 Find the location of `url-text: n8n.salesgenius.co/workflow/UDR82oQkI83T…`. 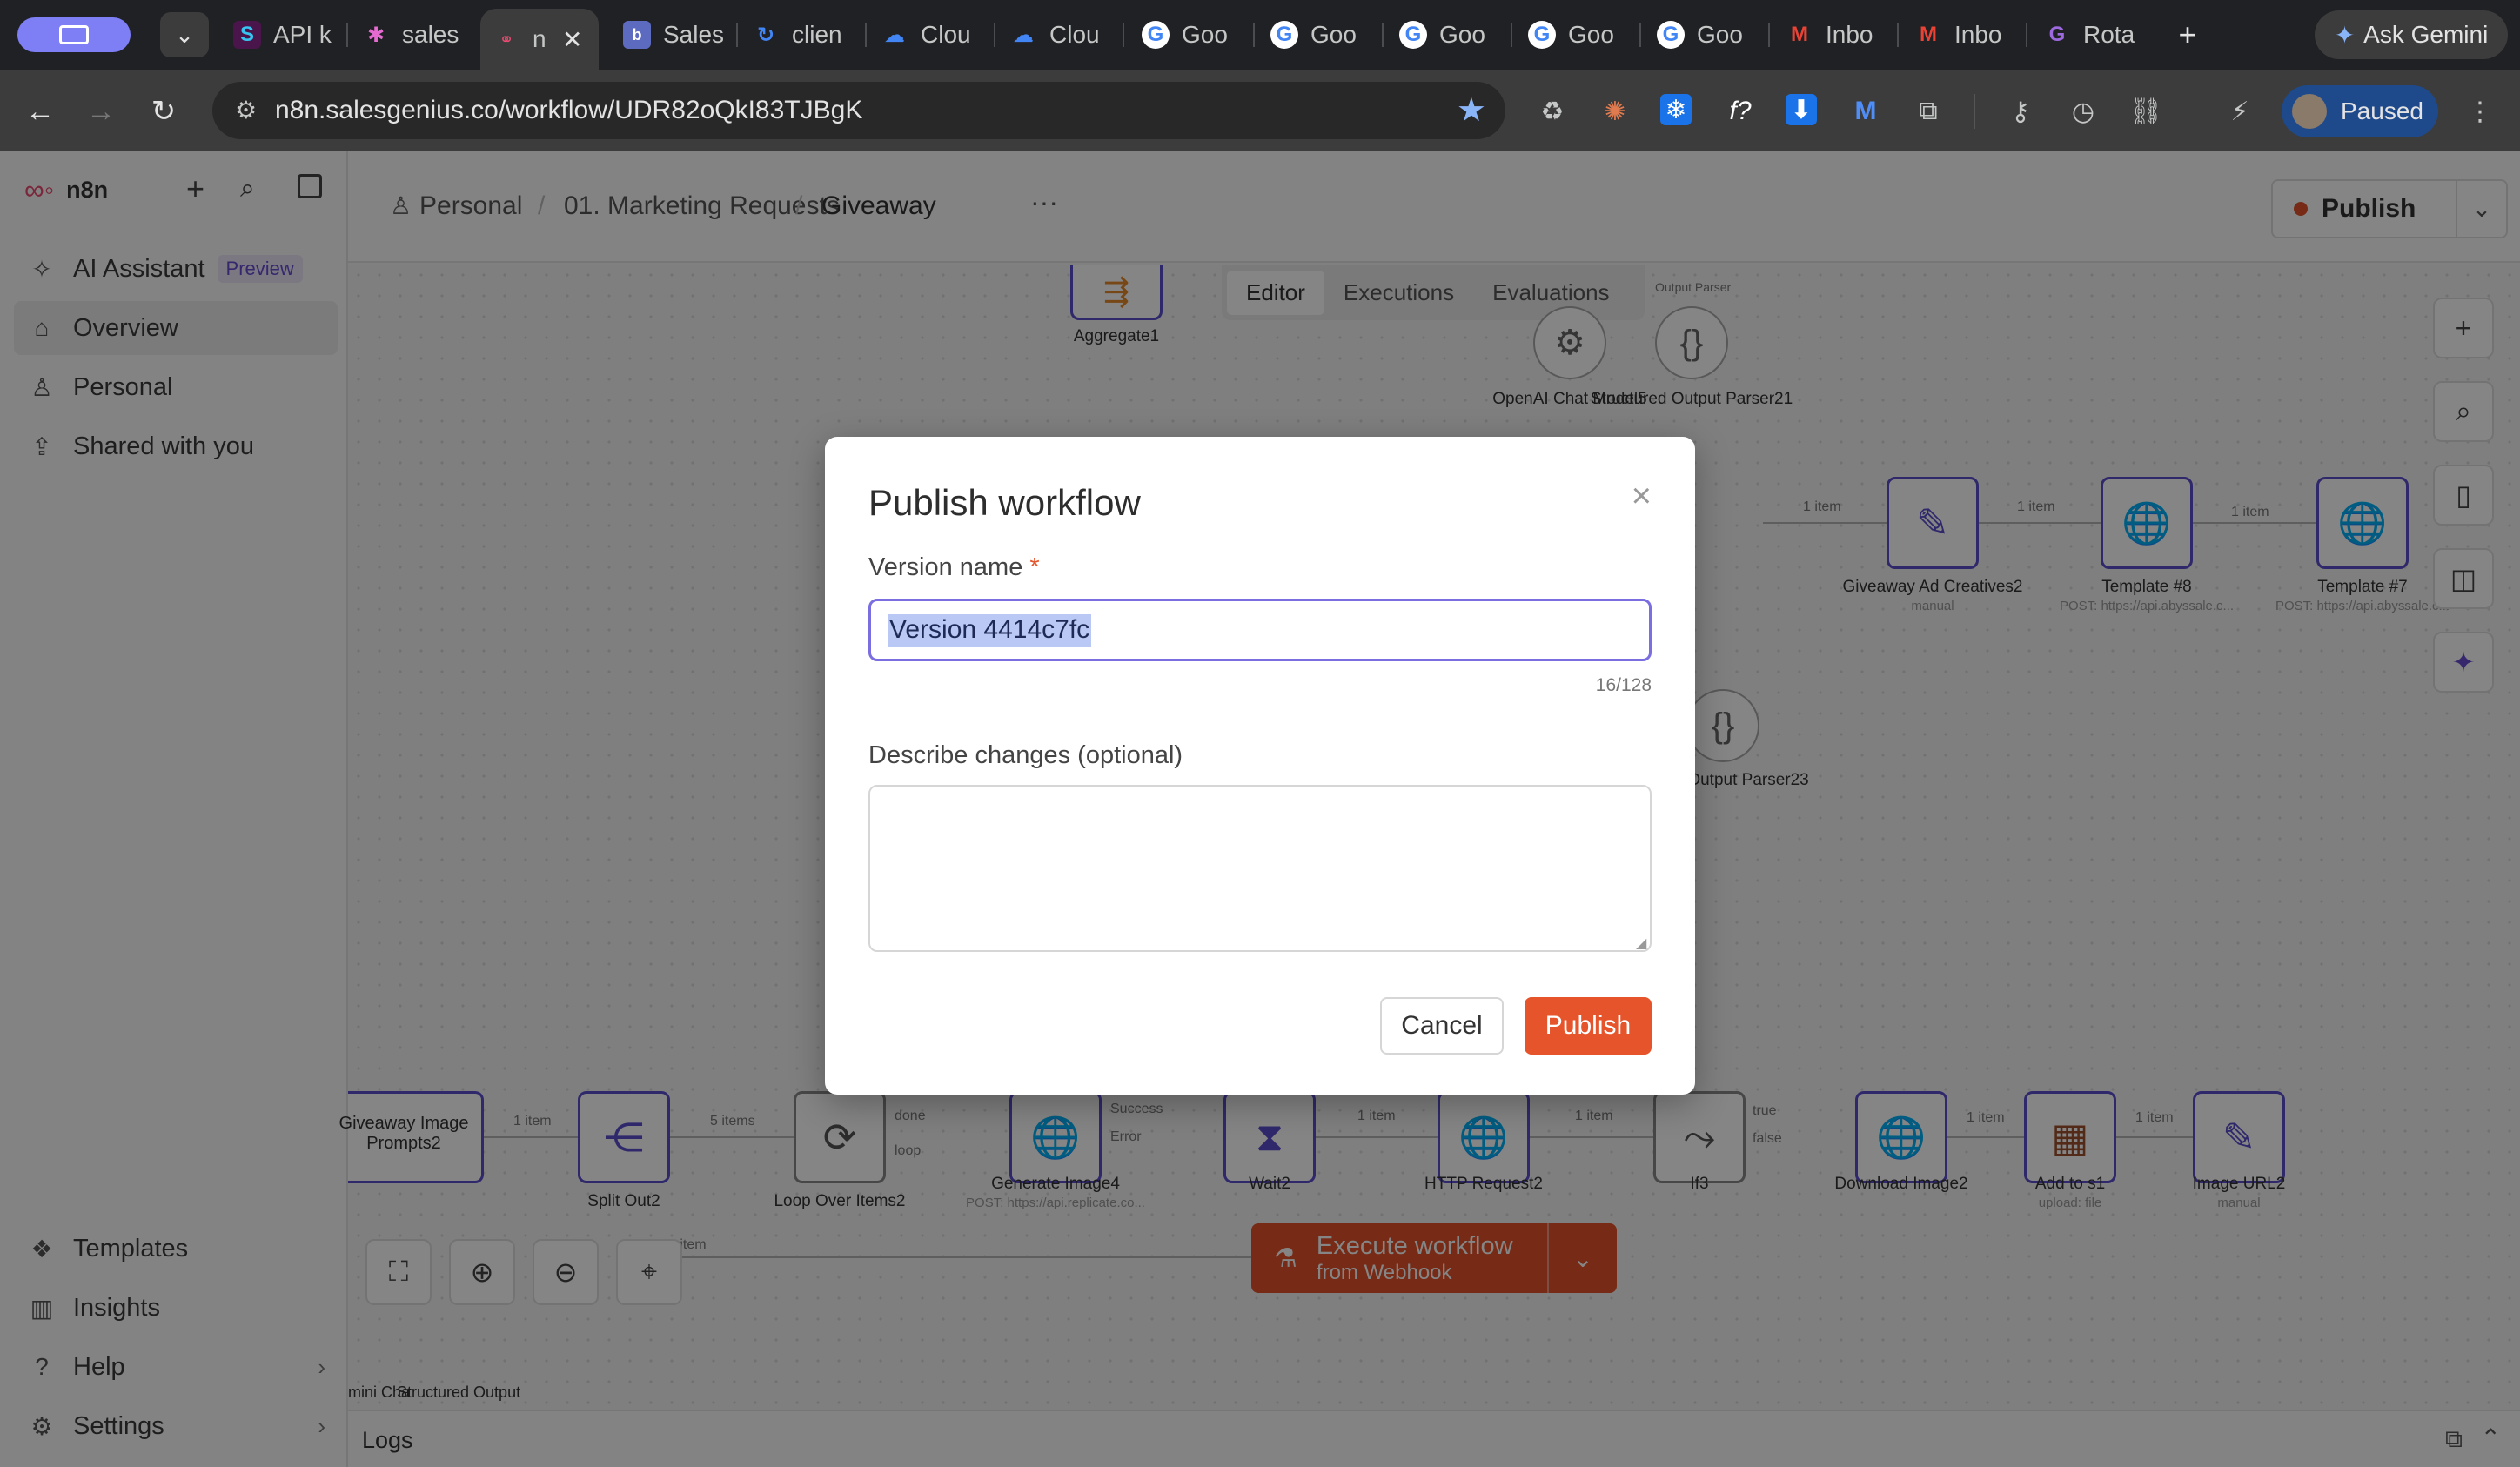

url-text: n8n.salesgenius.co/workflow/UDR82oQkI83T… is located at coordinates (568, 111).